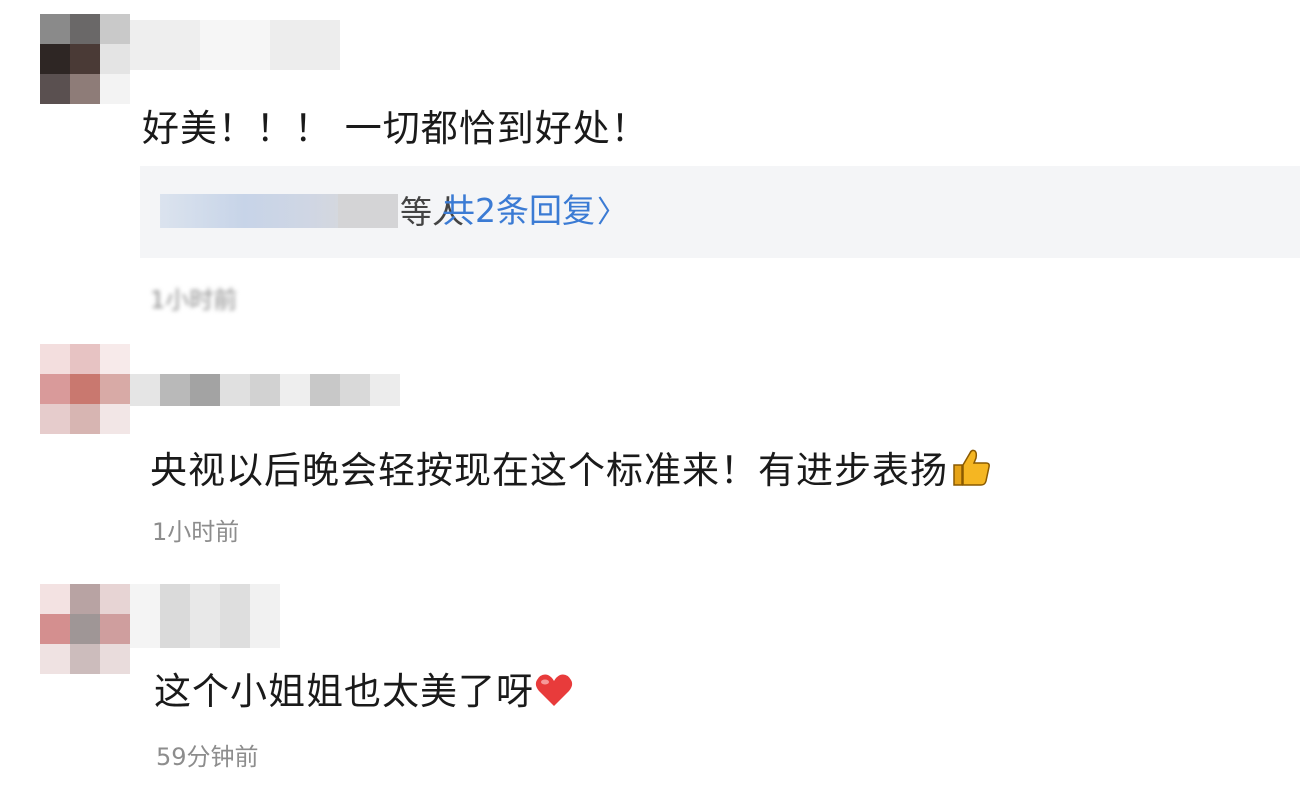 The image size is (1300, 794). Describe the element at coordinates (344, 691) in the screenshot. I see `comment-text-content: 这个小姐姐也太美了呀` at that location.